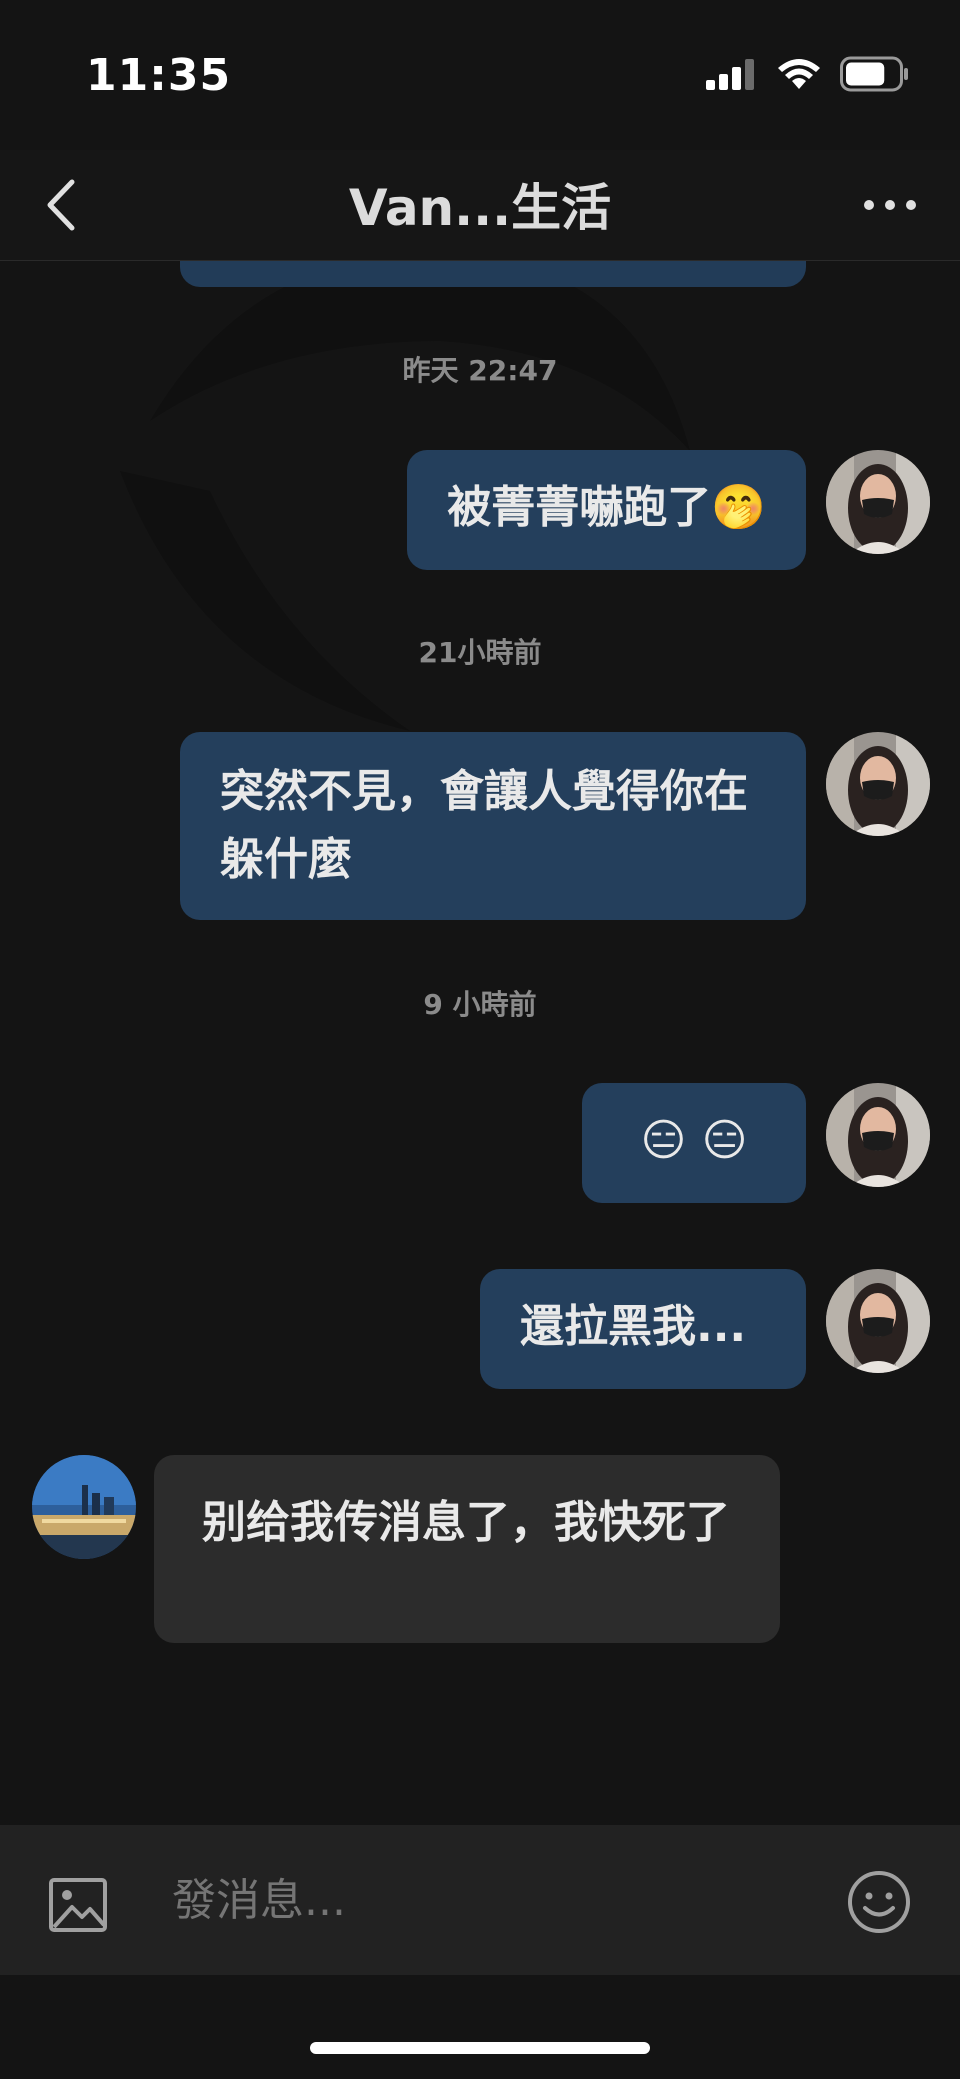 The height and width of the screenshot is (2079, 960). What do you see at coordinates (159, 75) in the screenshot?
I see `status-time: 11:35` at bounding box center [159, 75].